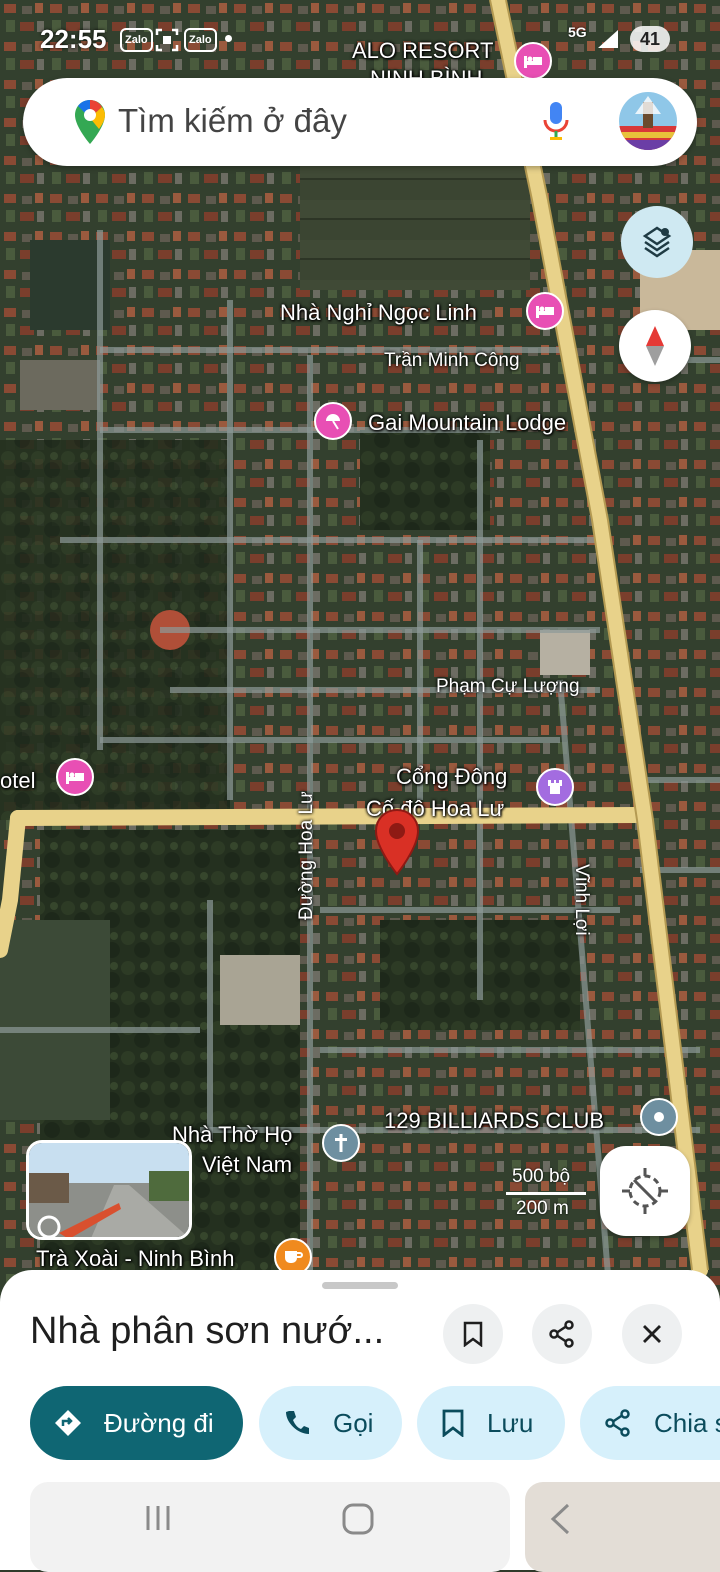  I want to click on save-label: Lưu, so click(510, 1422).